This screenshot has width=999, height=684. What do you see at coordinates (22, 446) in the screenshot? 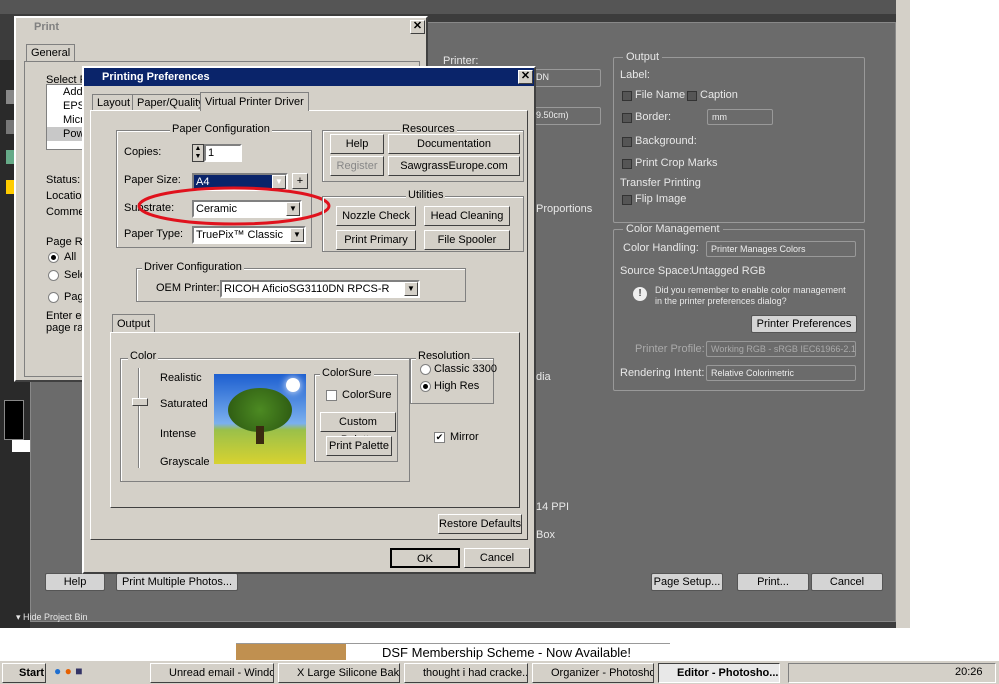
I see `background-color-swatch` at bounding box center [22, 446].